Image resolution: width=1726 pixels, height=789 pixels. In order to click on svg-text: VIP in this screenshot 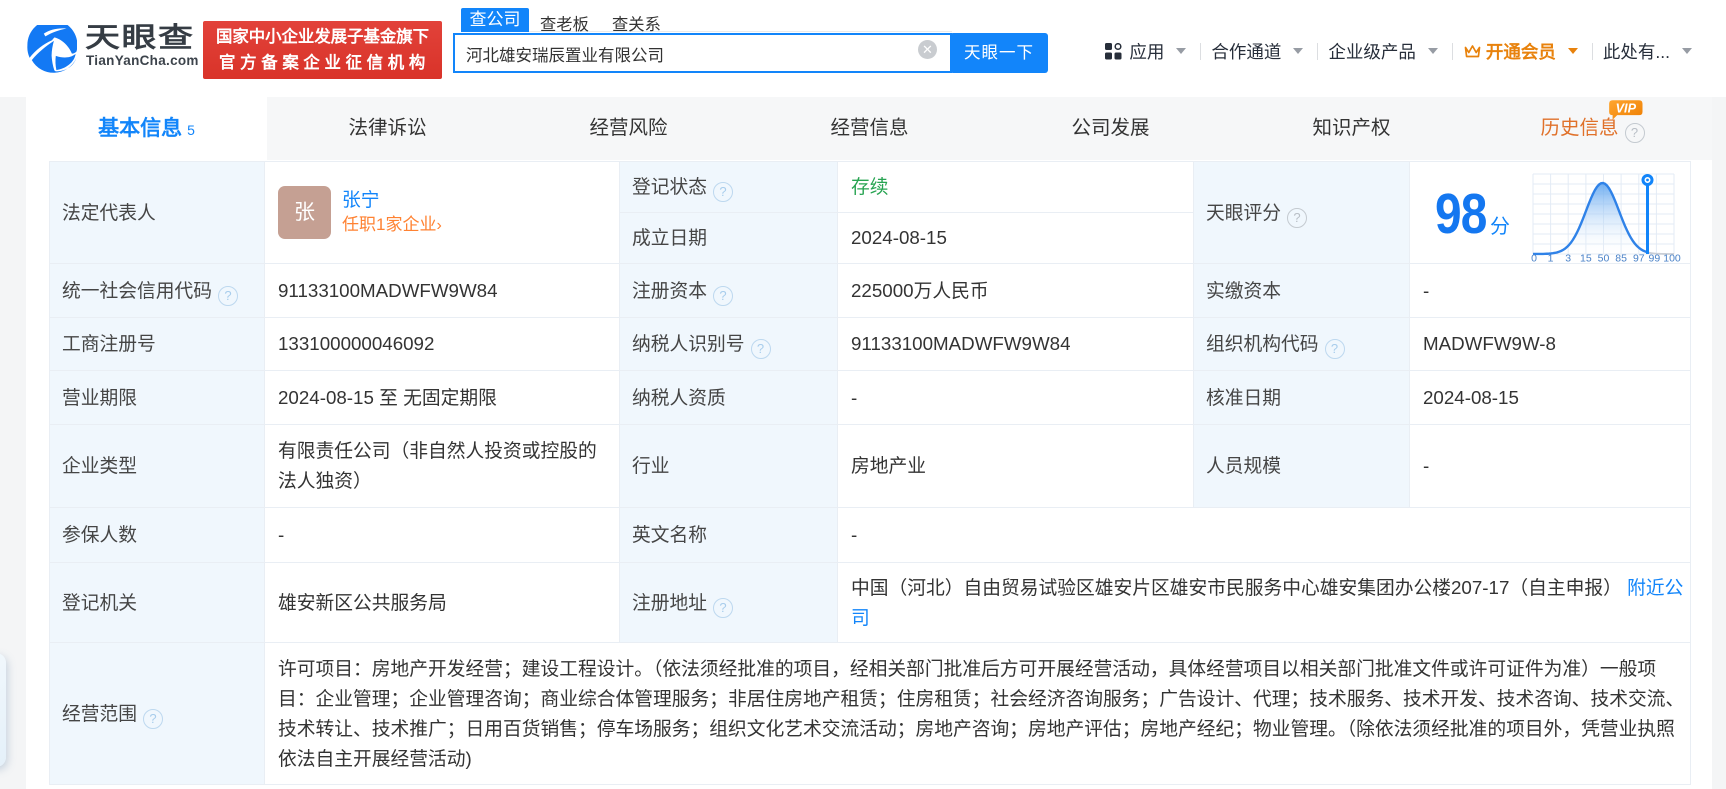, I will do `click(1626, 108)`.